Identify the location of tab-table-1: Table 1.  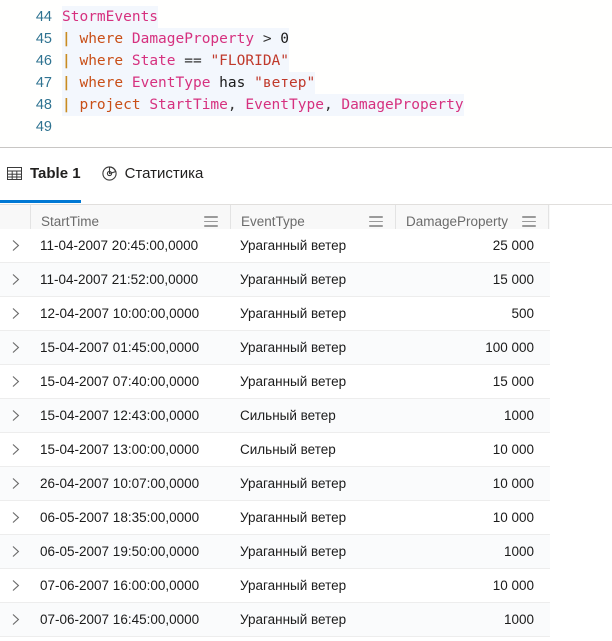
(47, 181).